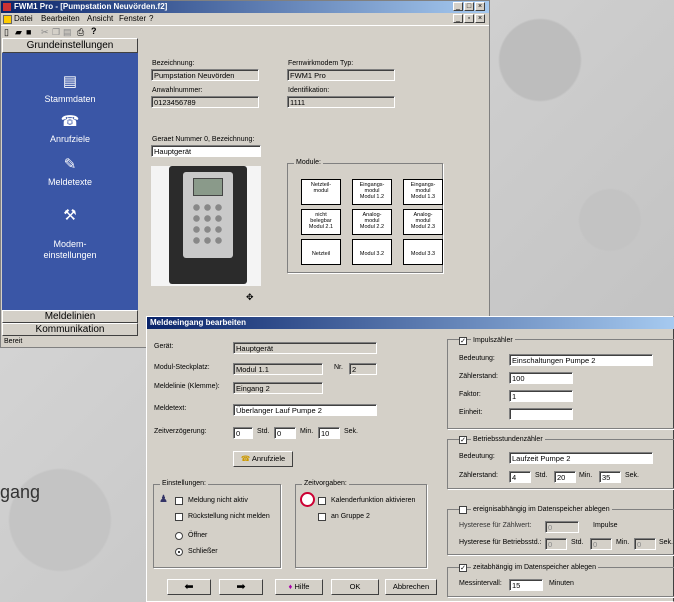 Image resolution: width=674 pixels, height=602 pixels. What do you see at coordinates (645, 544) in the screenshot?
I see `hyst-seconds-field: 0` at bounding box center [645, 544].